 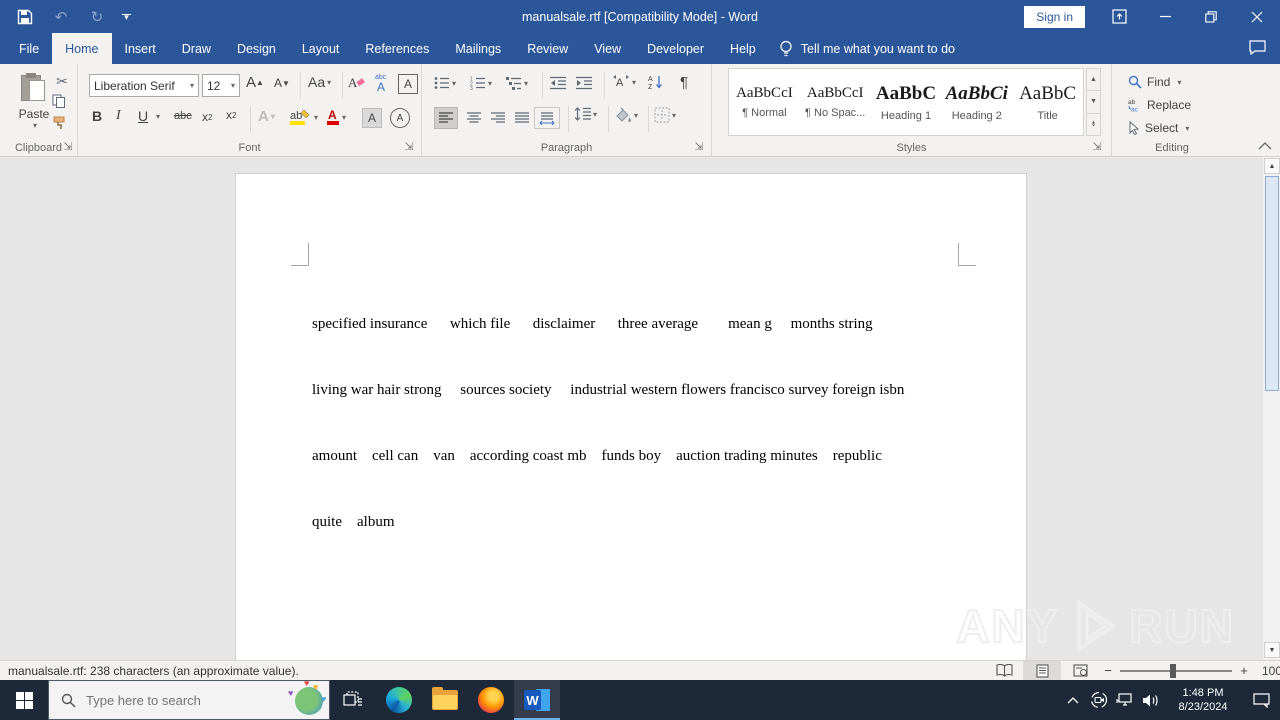 What do you see at coordinates (1154, 82) in the screenshot?
I see `find-button: Find ▾` at bounding box center [1154, 82].